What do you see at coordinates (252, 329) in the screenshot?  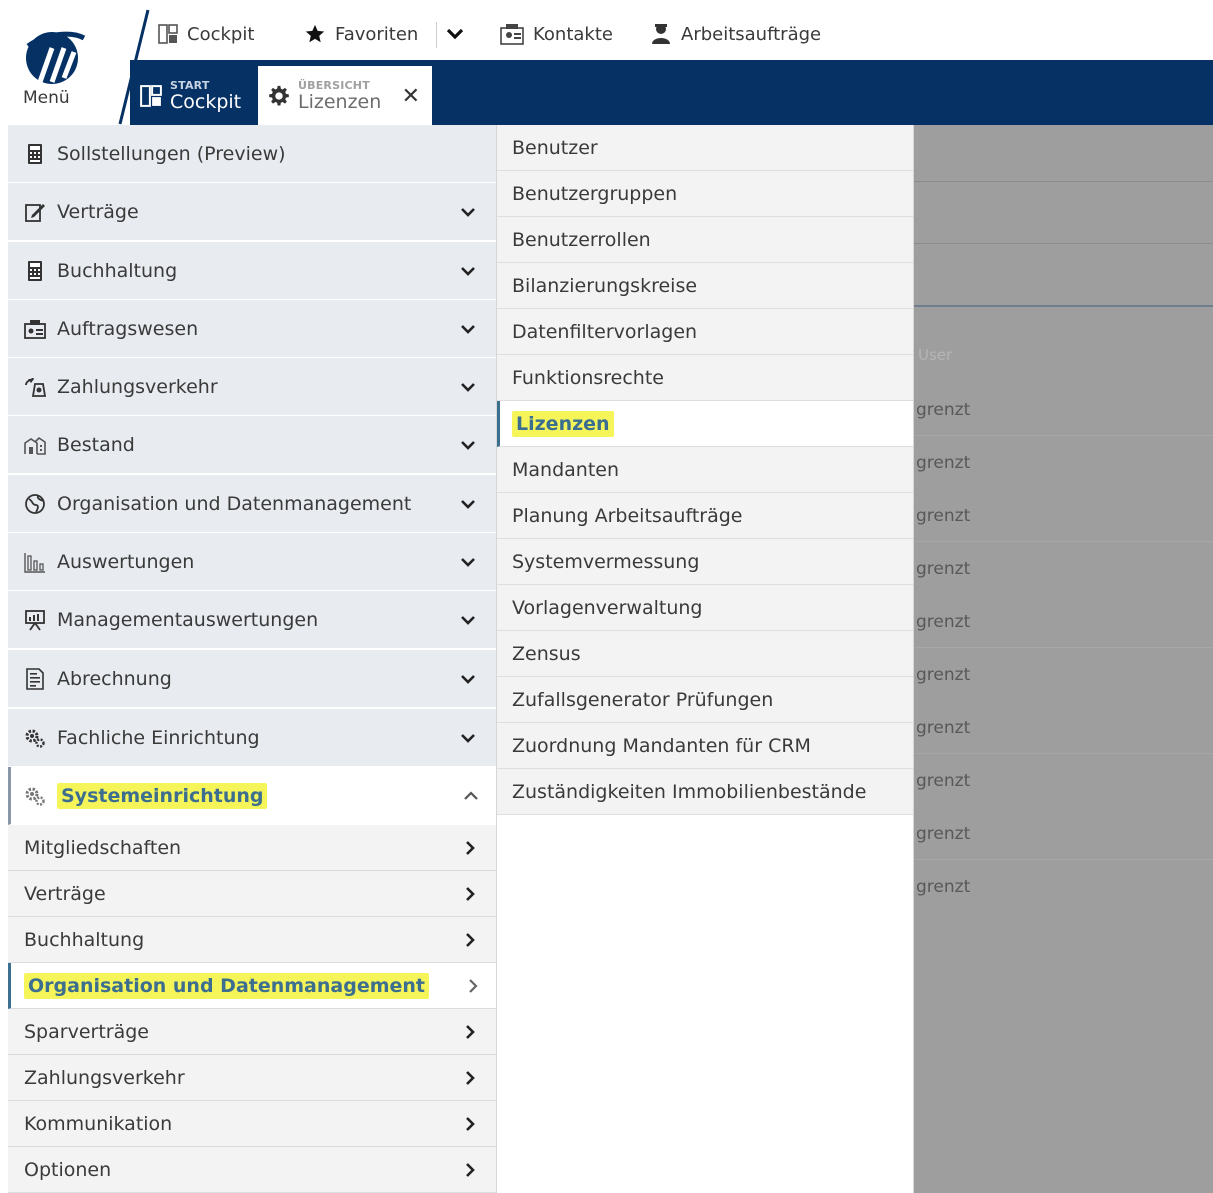 I see `menu-item-auftragswesen: Auftragswesen` at bounding box center [252, 329].